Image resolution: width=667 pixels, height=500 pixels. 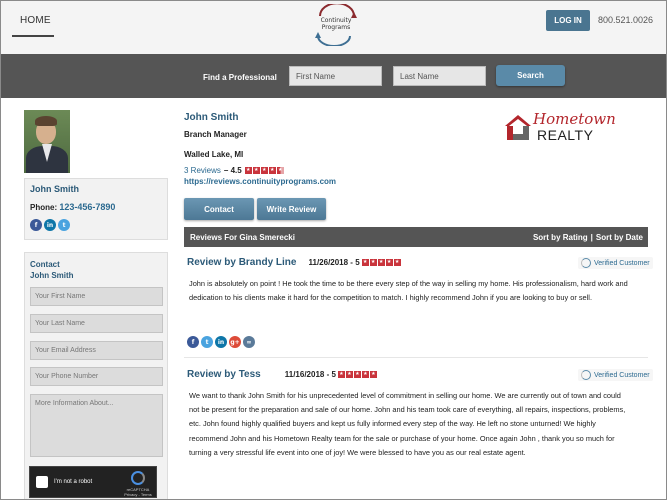 I want to click on rating-stars: ★ ★ ★ ★ ★, so click(x=264, y=170).